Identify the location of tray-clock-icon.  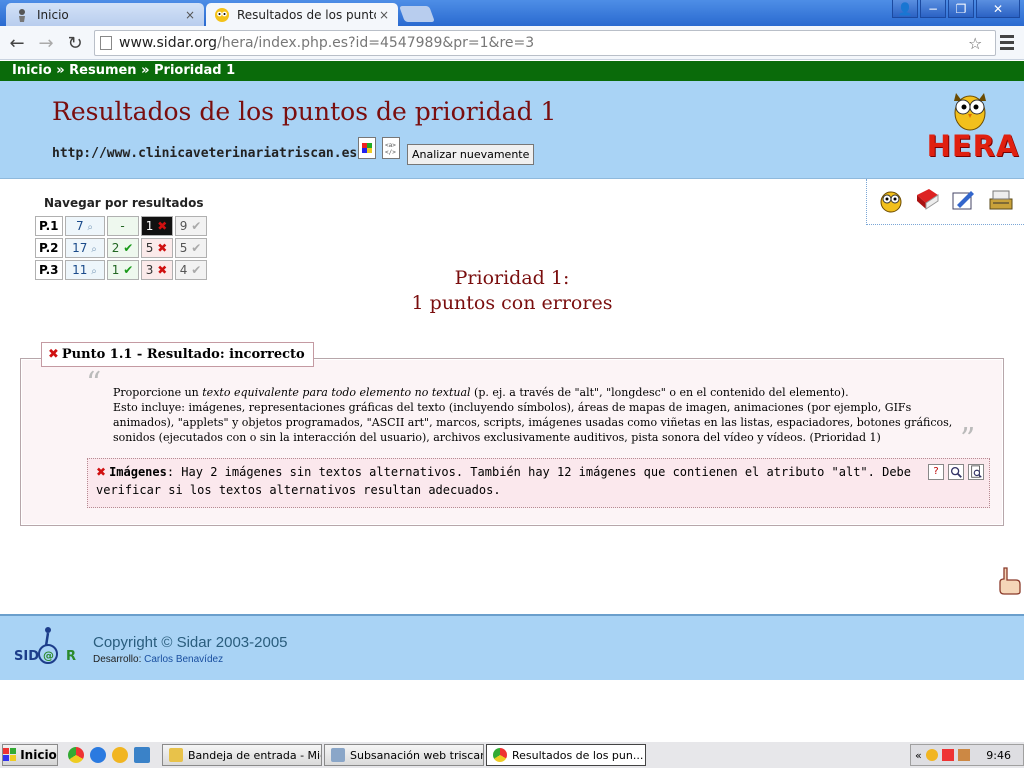
(931, 755).